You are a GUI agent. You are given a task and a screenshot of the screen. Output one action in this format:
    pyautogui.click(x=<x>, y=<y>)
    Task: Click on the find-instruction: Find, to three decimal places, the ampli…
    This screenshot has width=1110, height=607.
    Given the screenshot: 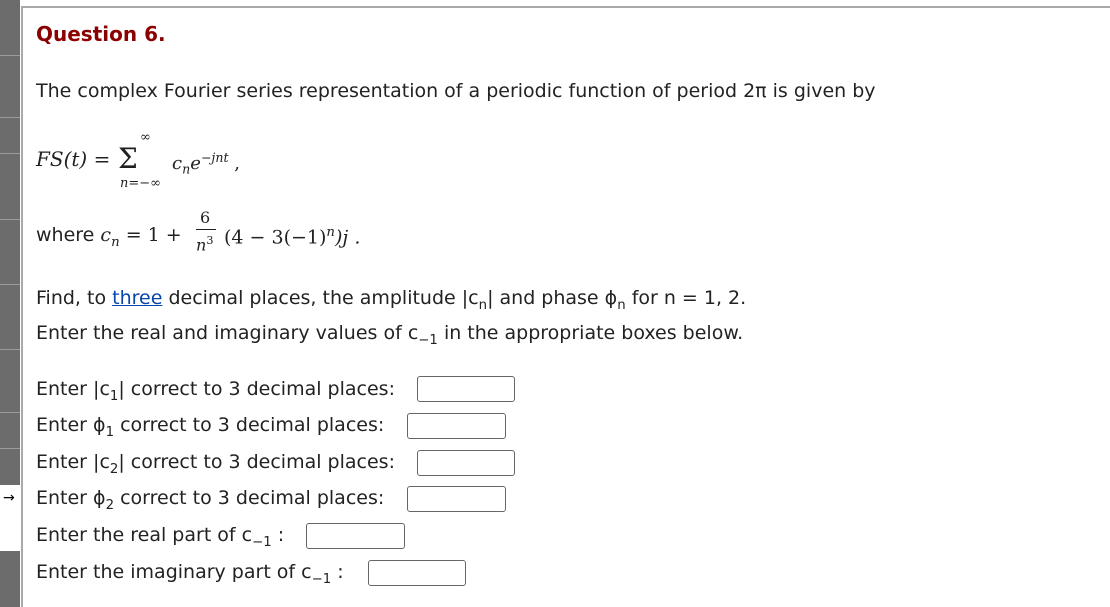 What is the action you would take?
    pyautogui.click(x=391, y=300)
    